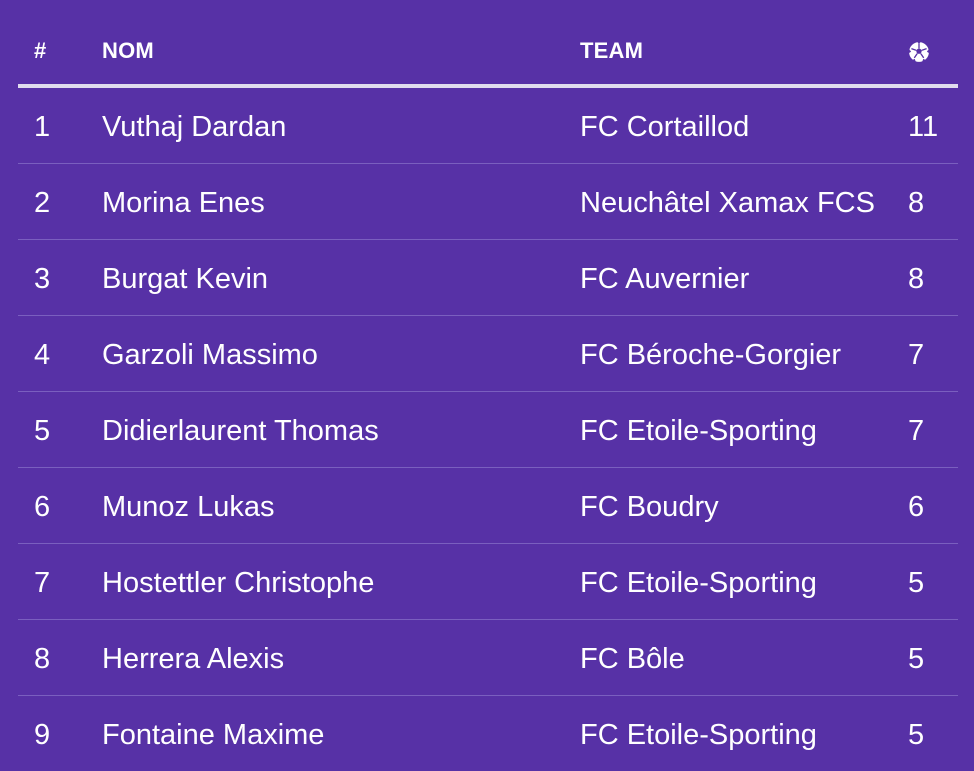 The image size is (974, 771). Describe the element at coordinates (488, 506) in the screenshot. I see `table-row: 6 Munoz Lukas FC Boudry 6` at that location.